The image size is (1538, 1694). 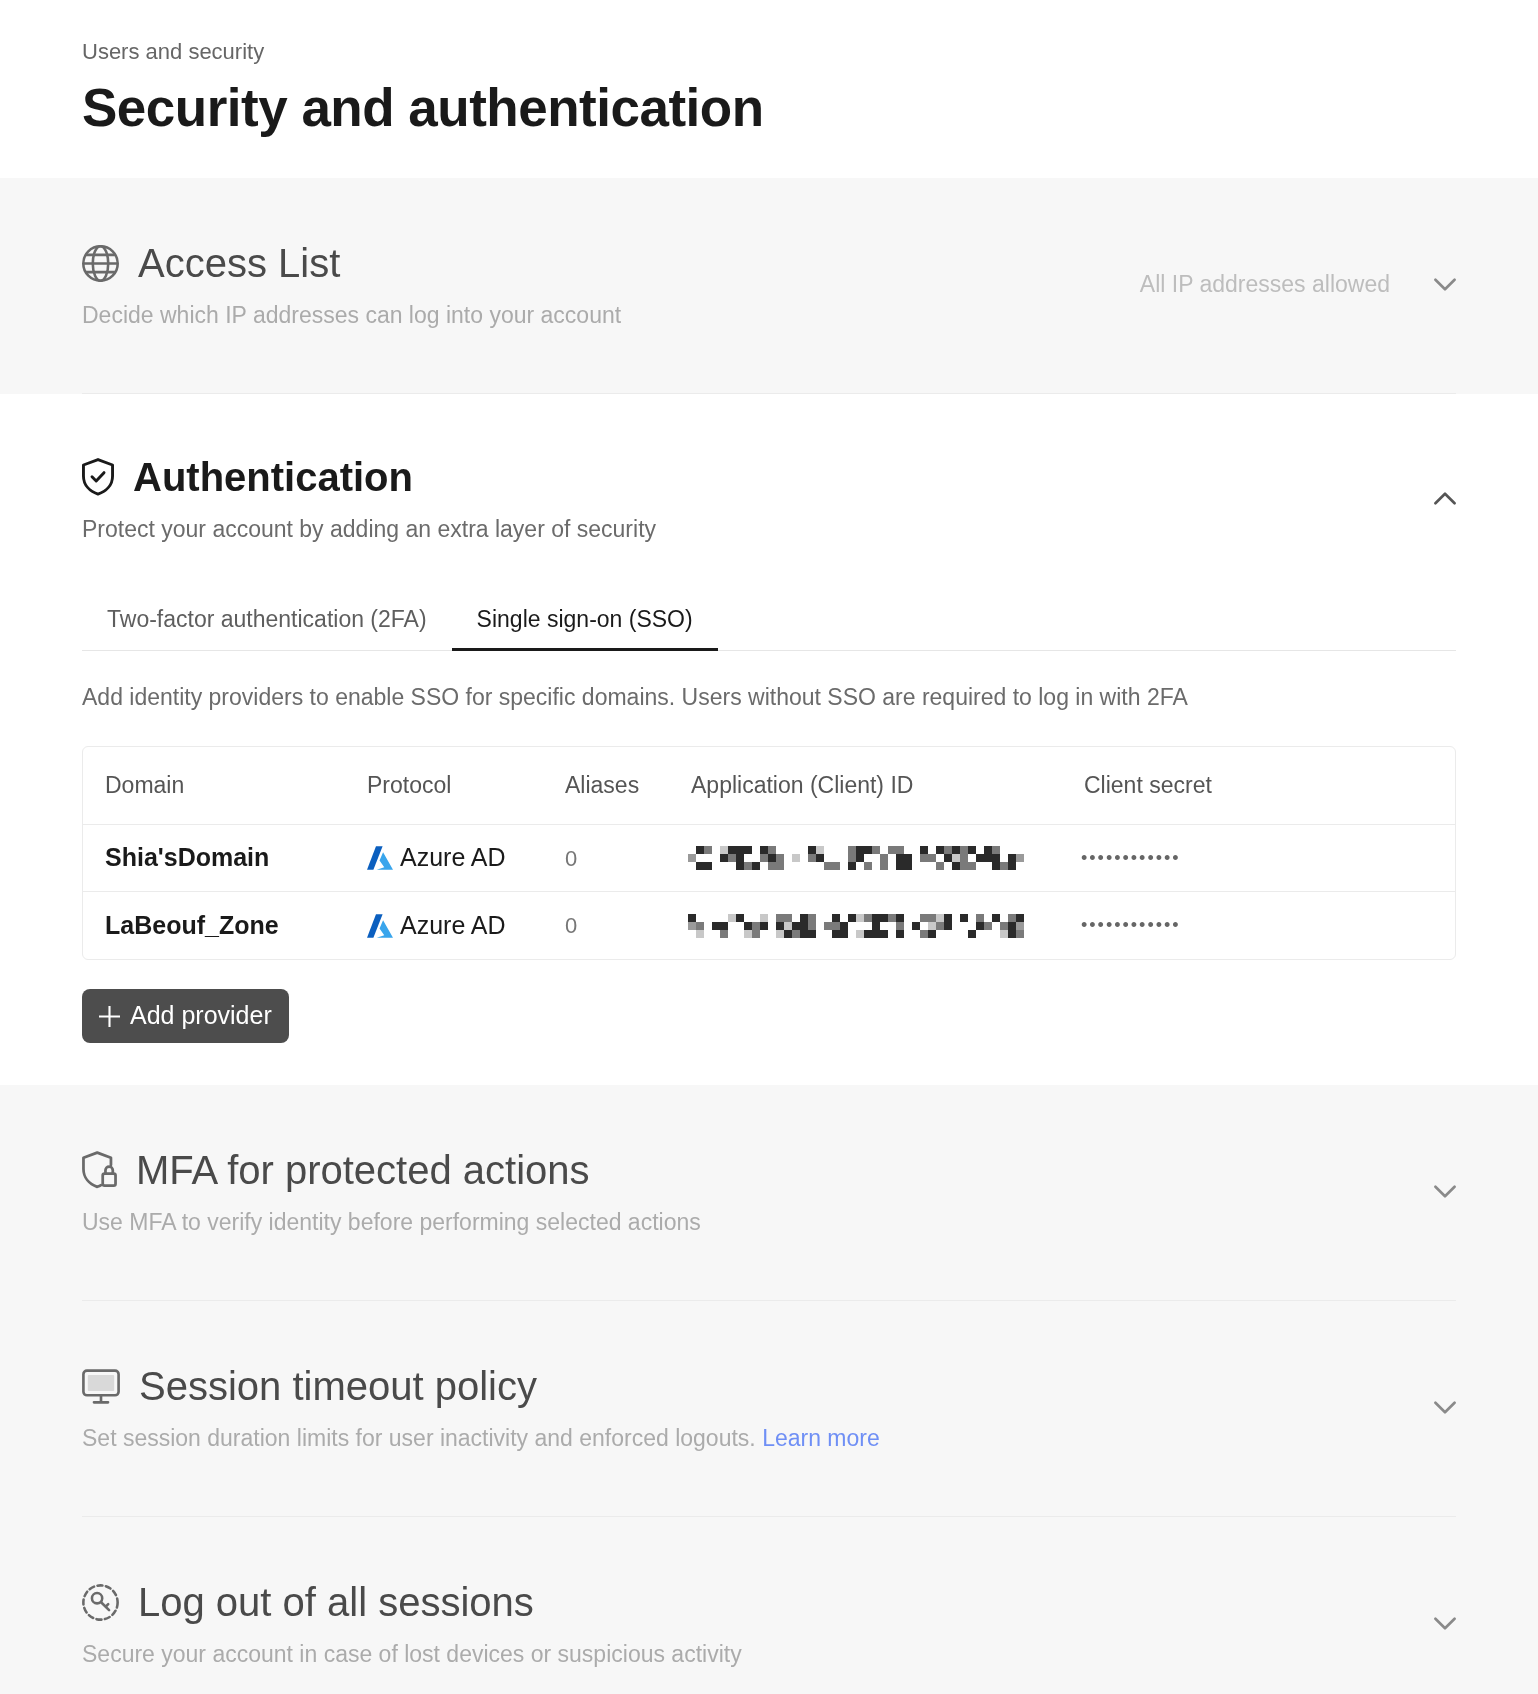 I want to click on sso-description: Add identity providers to enable SSO for specific domains. Users without SSO are required to log in with 2FA, so click(x=635, y=697).